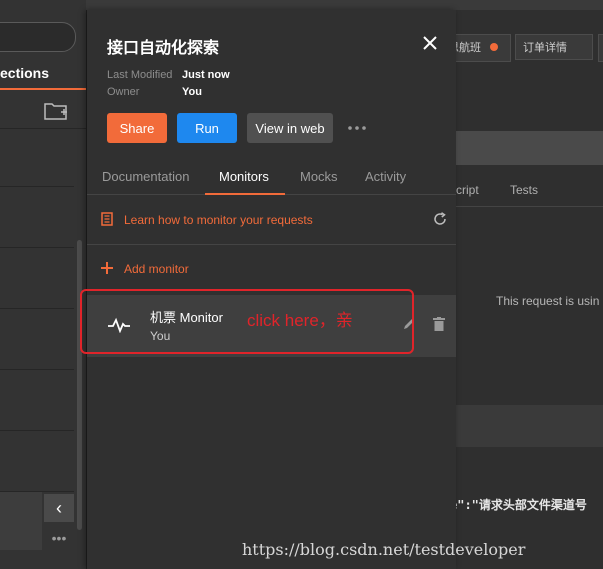 The width and height of the screenshot is (603, 569). What do you see at coordinates (344, 5) in the screenshot?
I see `top-bar` at bounding box center [344, 5].